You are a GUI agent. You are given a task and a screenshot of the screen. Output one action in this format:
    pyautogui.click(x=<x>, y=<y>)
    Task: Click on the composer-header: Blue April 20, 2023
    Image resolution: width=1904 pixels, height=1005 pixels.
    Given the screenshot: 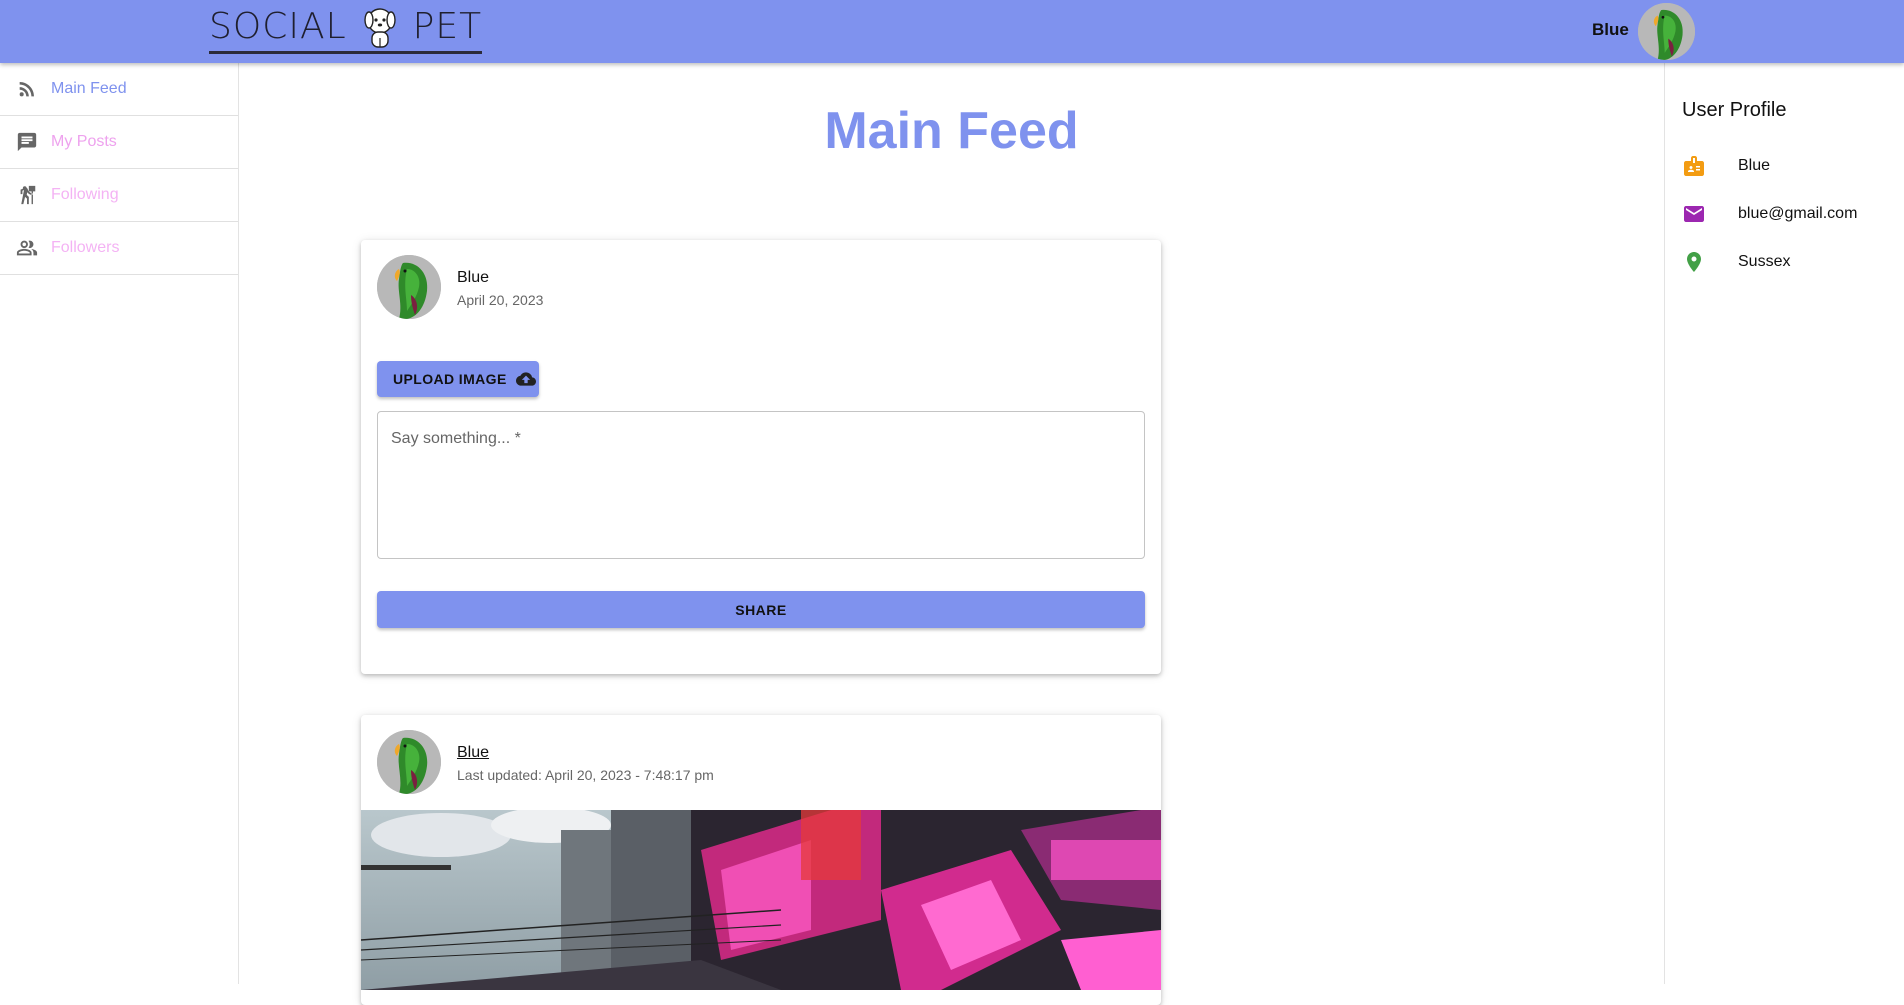 What is the action you would take?
    pyautogui.click(x=761, y=280)
    